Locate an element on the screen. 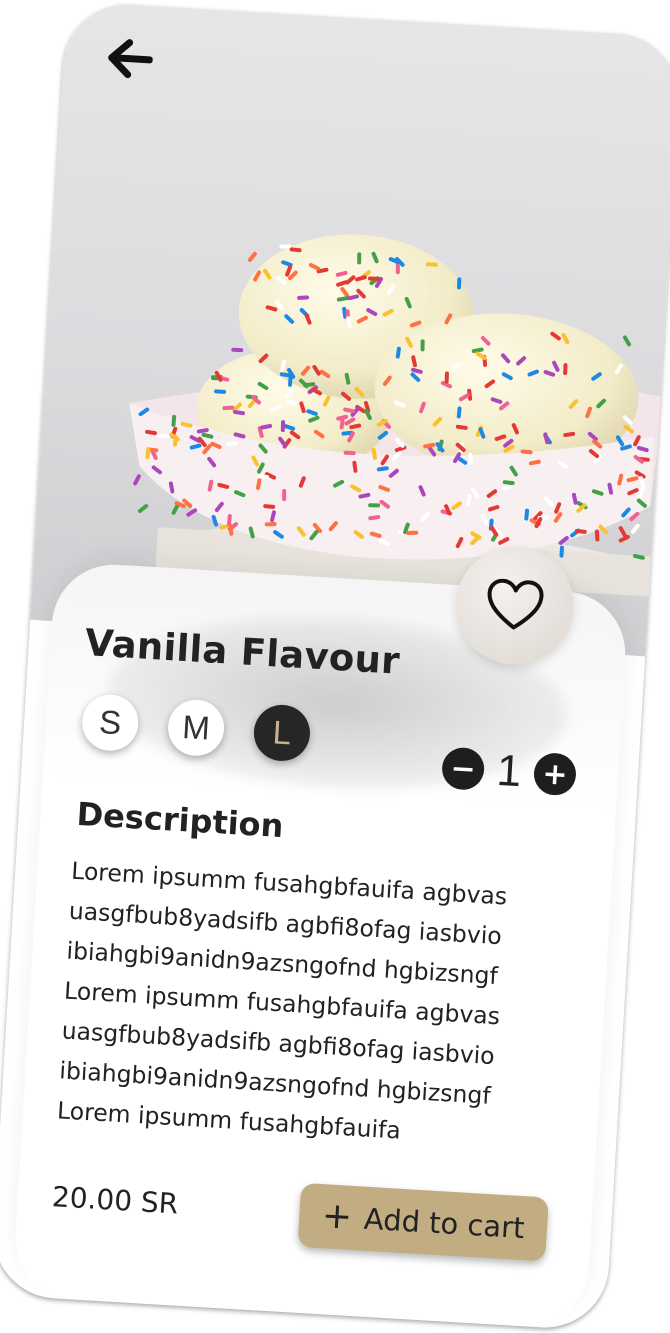  plus-icon: + is located at coordinates (337, 1216).